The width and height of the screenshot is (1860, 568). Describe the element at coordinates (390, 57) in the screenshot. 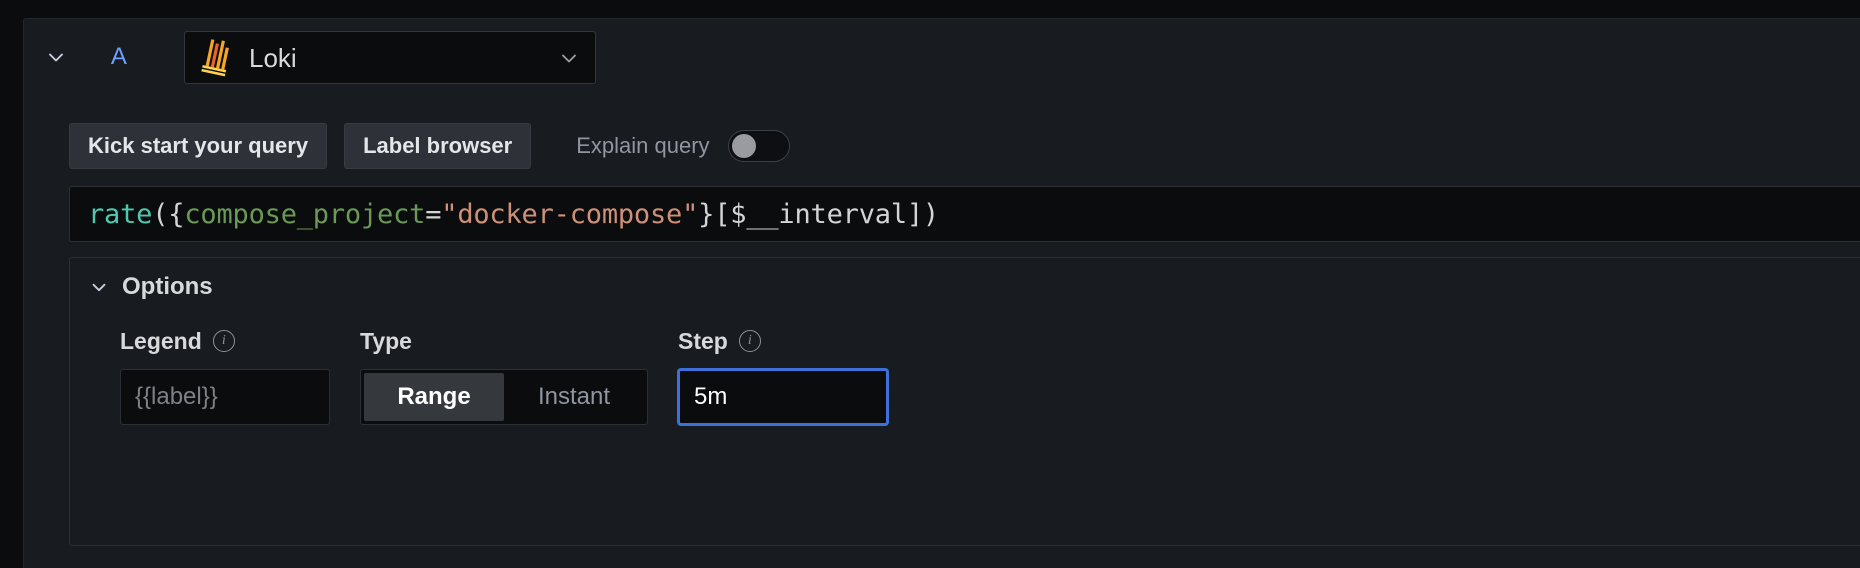

I see `datasource-picker: Loki` at that location.